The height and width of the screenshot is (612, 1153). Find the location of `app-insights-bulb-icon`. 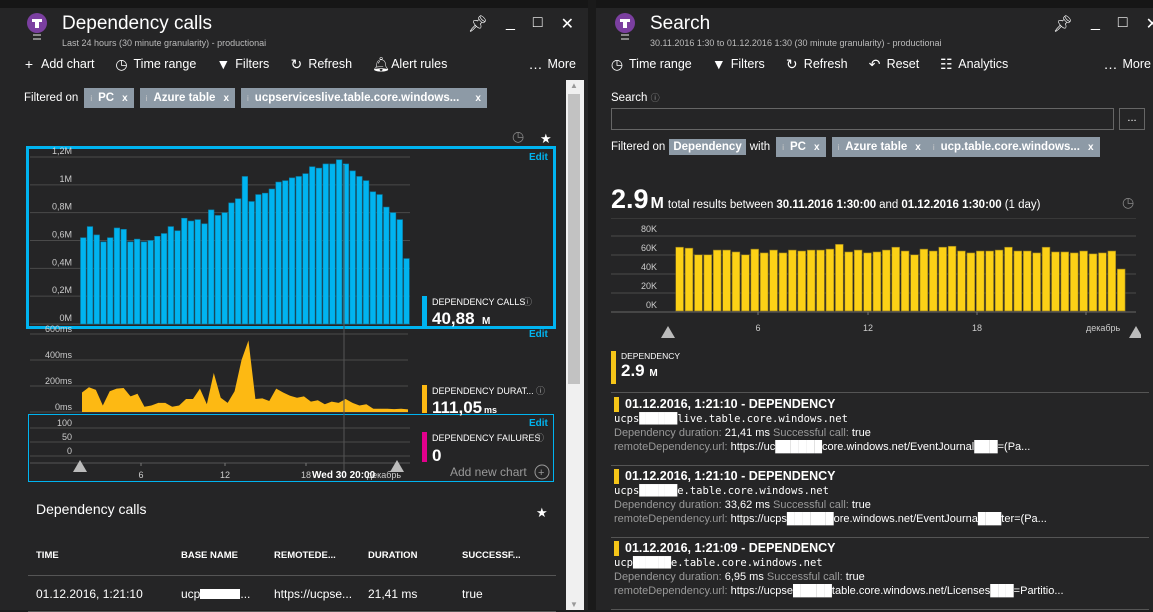

app-insights-bulb-icon is located at coordinates (37, 29).